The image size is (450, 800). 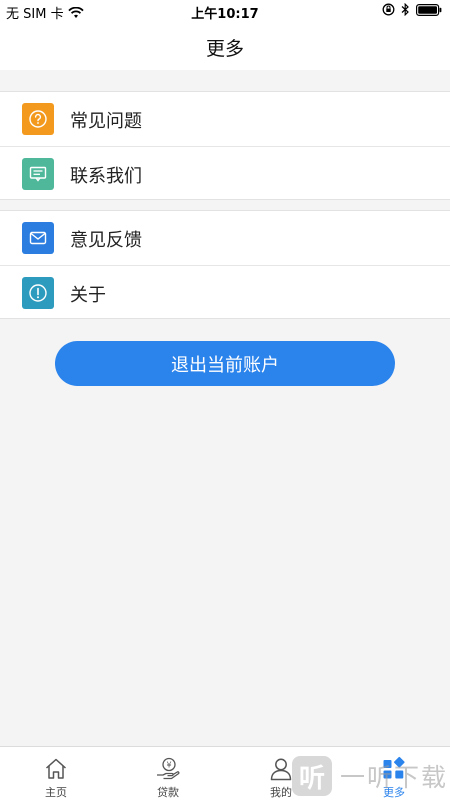 What do you see at coordinates (225, 11) in the screenshot?
I see `status-bar: 无 SIM 卡 上午10:17` at bounding box center [225, 11].